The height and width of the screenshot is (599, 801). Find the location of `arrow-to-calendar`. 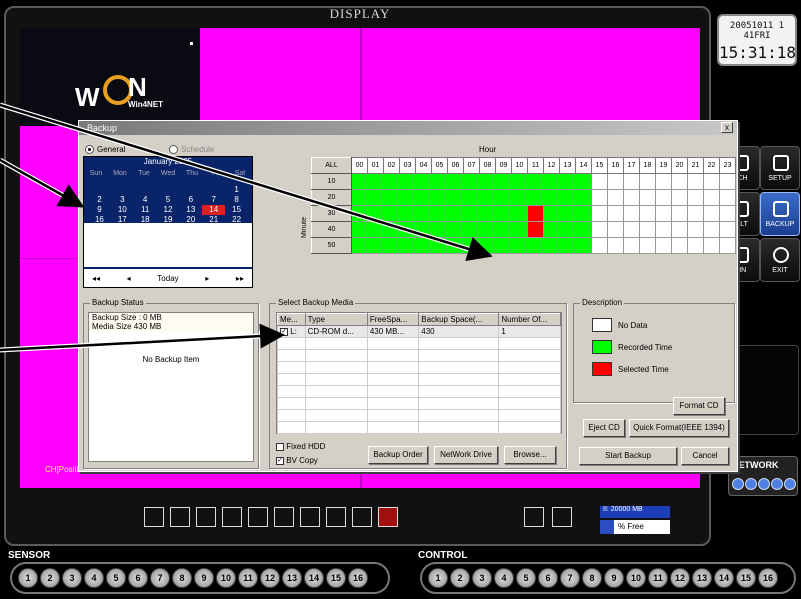

arrow-to-calendar is located at coordinates (42, 183).